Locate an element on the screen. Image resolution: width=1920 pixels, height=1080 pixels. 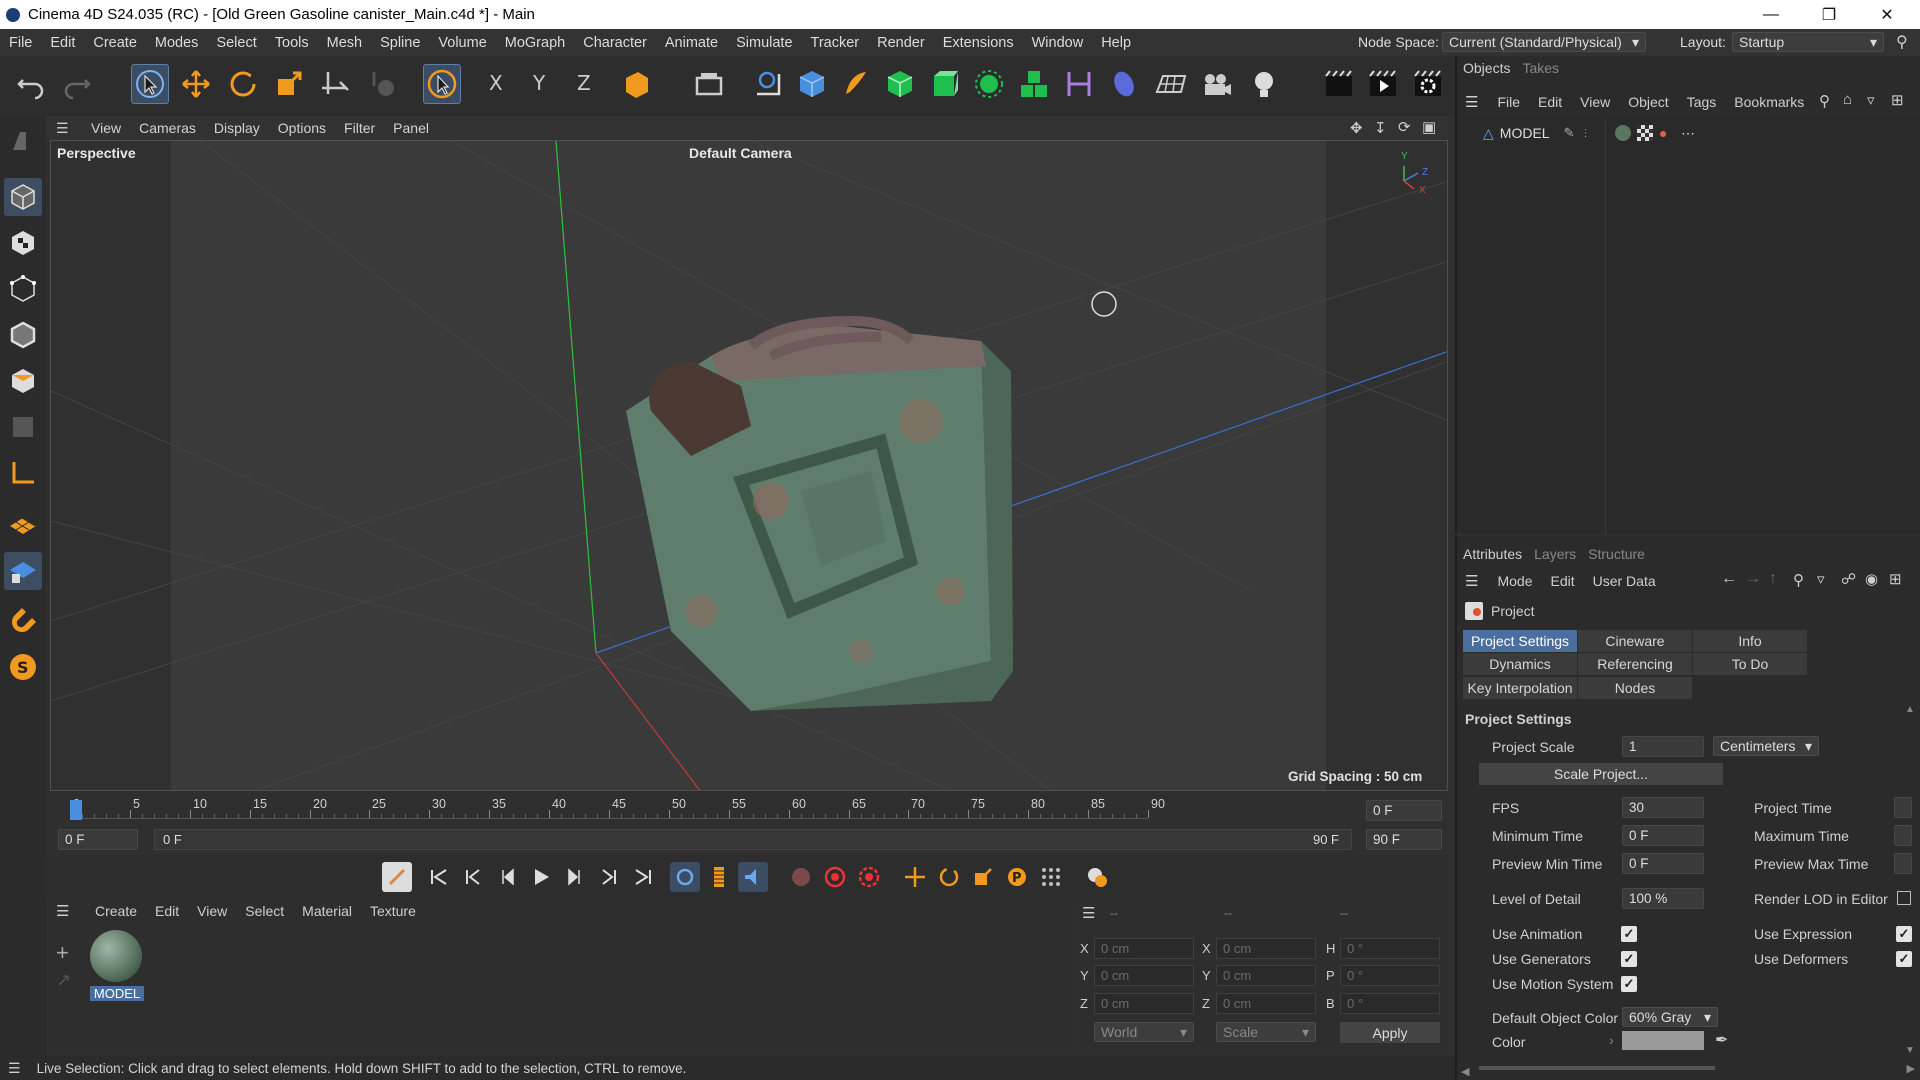
floor-icon is located at coordinates (1171, 84).